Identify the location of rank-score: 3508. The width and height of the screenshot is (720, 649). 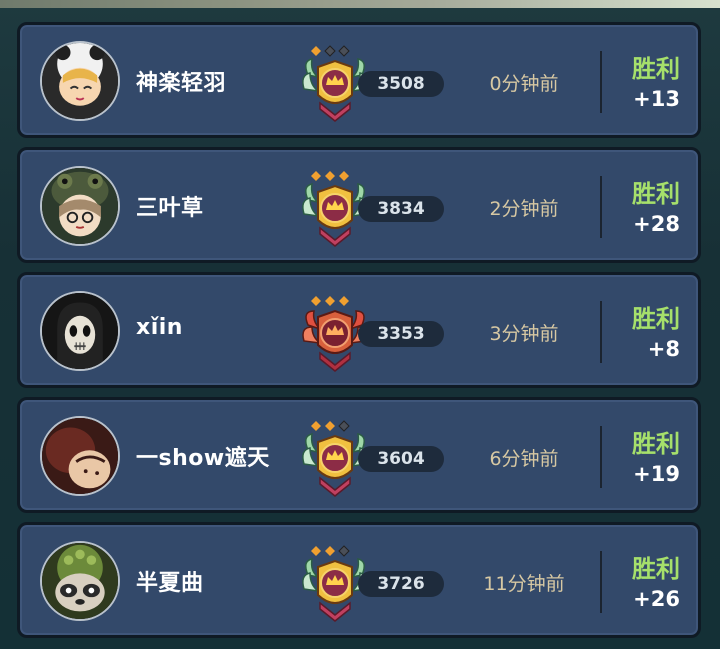
(401, 84).